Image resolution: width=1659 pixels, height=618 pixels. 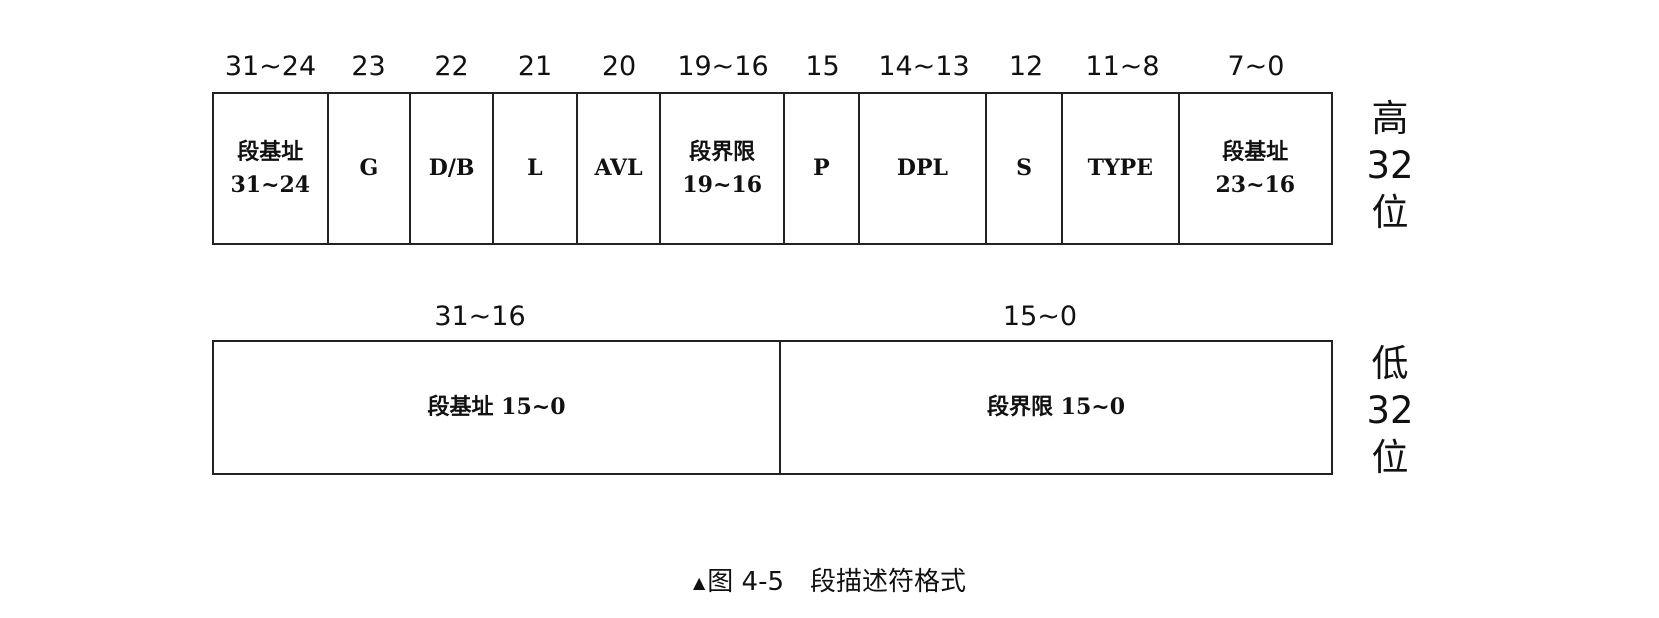 What do you see at coordinates (822, 66) in the screenshot?
I see `bit-label: 15` at bounding box center [822, 66].